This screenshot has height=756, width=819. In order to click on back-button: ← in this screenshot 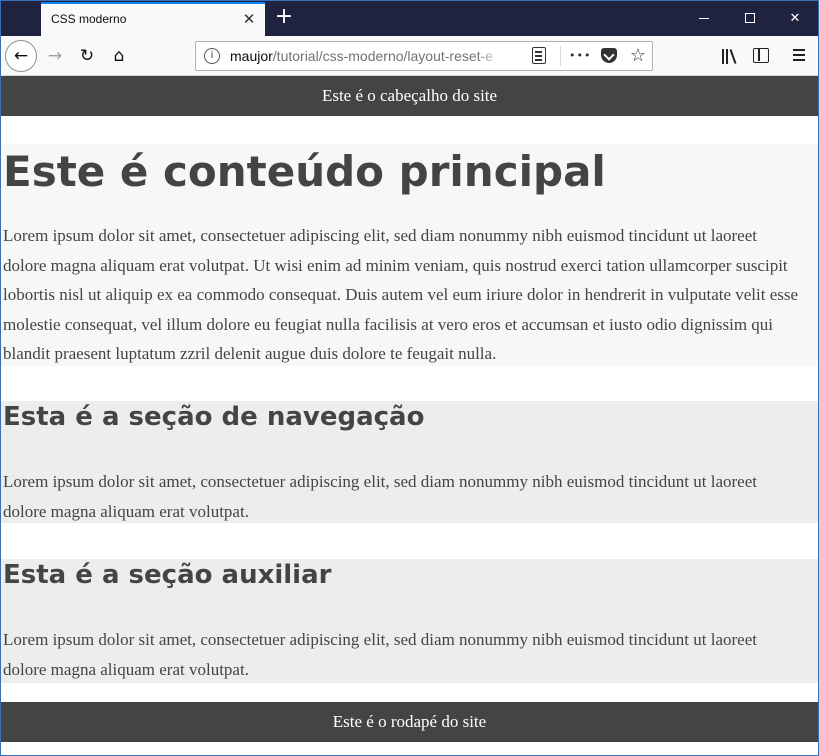, I will do `click(21, 56)`.